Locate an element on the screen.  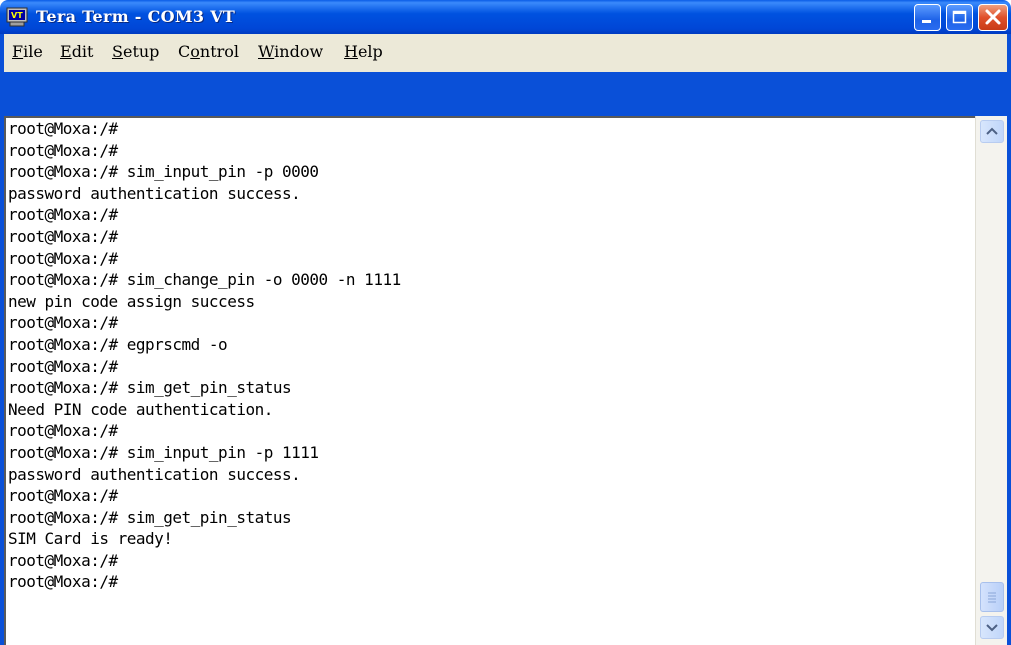
scroll-up-arrow-icon is located at coordinates (992, 131).